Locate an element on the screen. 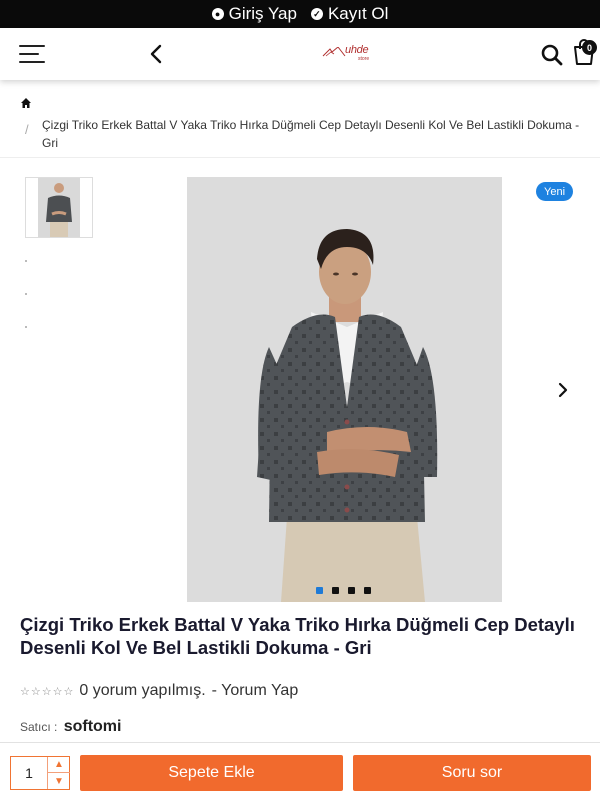  seller-row: Satıcı : softomi is located at coordinates (70, 727).